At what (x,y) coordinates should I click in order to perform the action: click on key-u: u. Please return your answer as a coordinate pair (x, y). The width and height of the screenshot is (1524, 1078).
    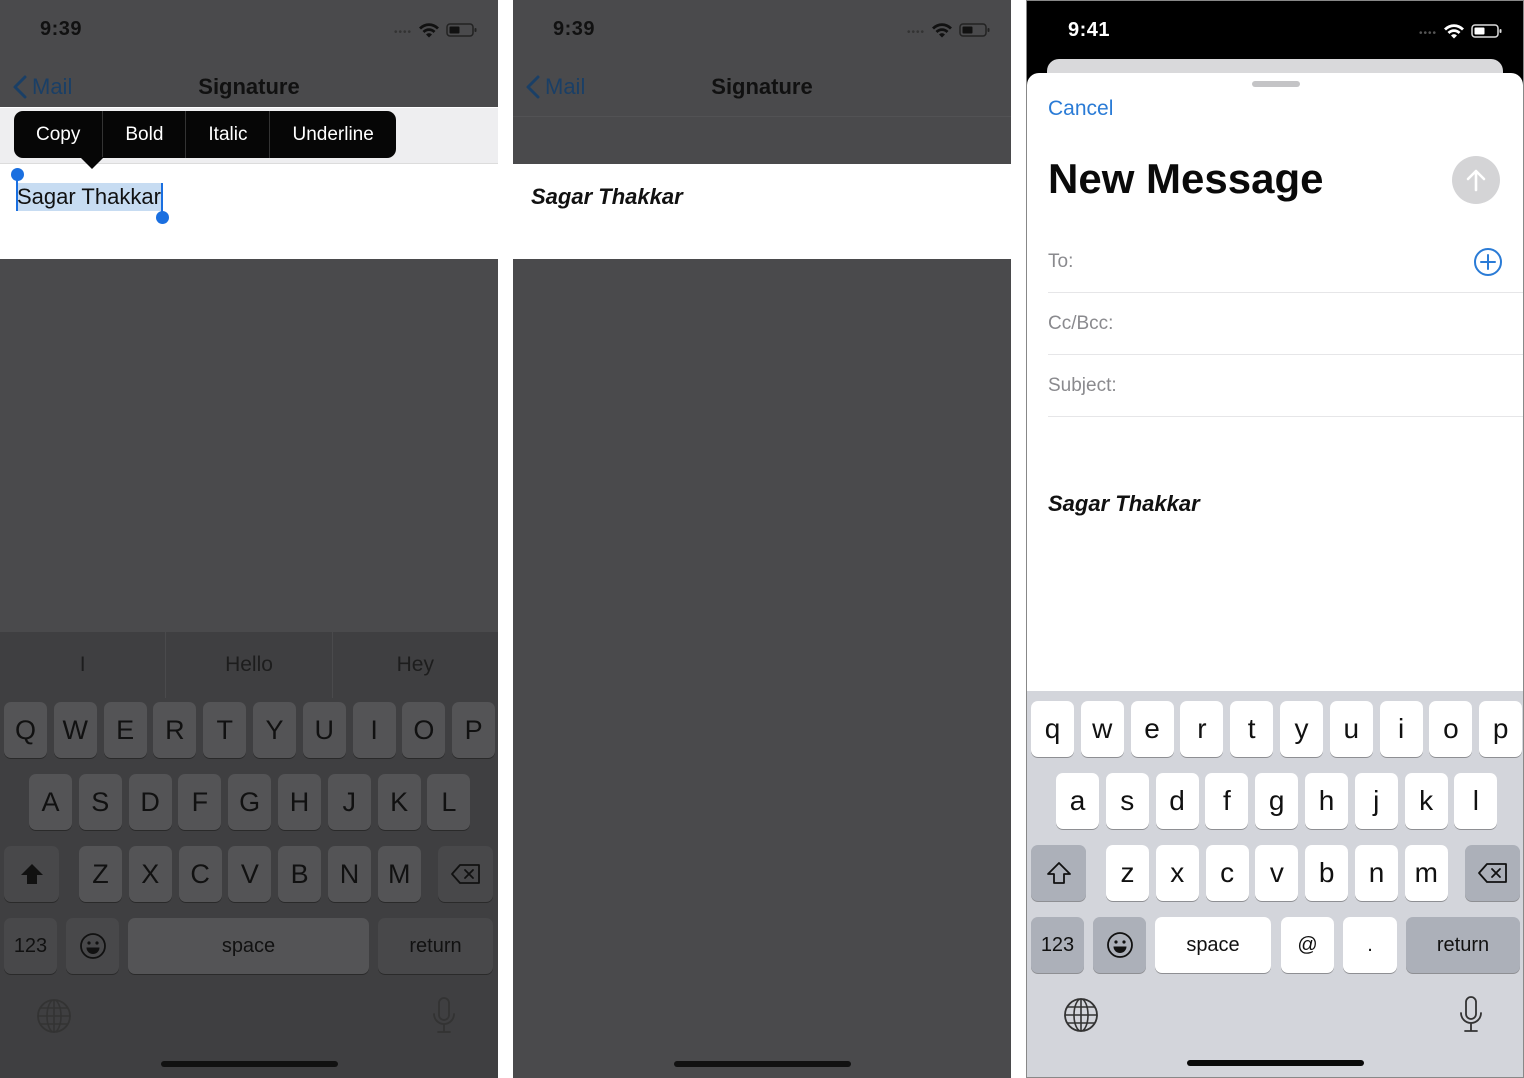
    Looking at the image, I should click on (1351, 729).